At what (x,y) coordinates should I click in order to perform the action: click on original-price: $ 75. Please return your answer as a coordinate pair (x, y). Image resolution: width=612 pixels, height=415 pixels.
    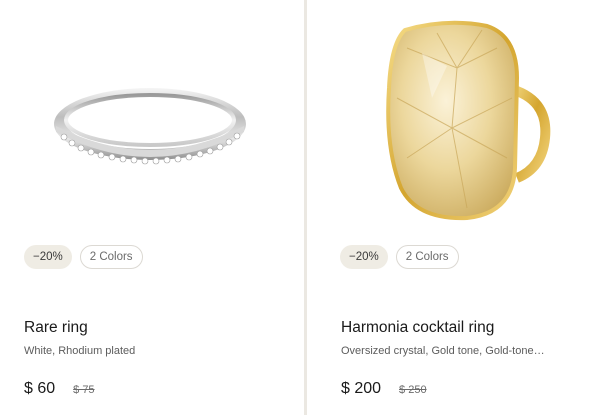
    Looking at the image, I should click on (84, 390).